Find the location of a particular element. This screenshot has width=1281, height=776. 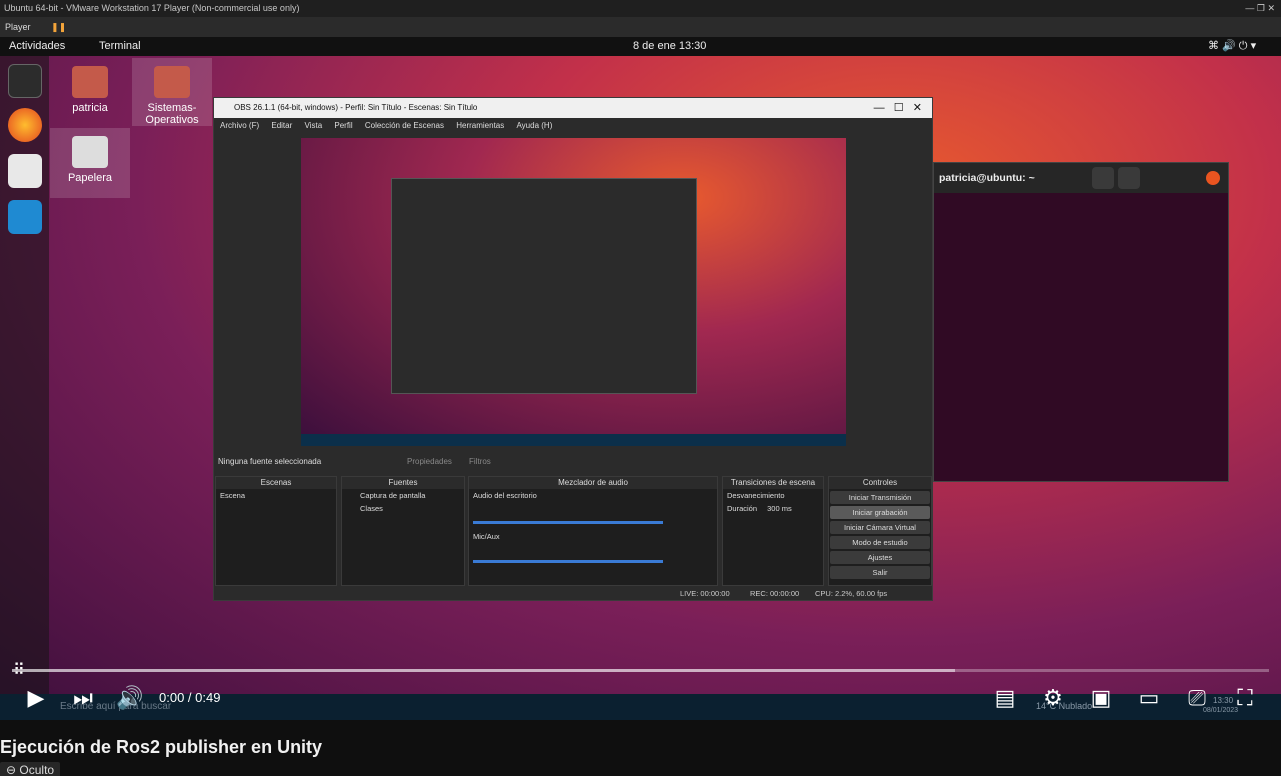

menu-perfil: Perfil is located at coordinates (343, 125).